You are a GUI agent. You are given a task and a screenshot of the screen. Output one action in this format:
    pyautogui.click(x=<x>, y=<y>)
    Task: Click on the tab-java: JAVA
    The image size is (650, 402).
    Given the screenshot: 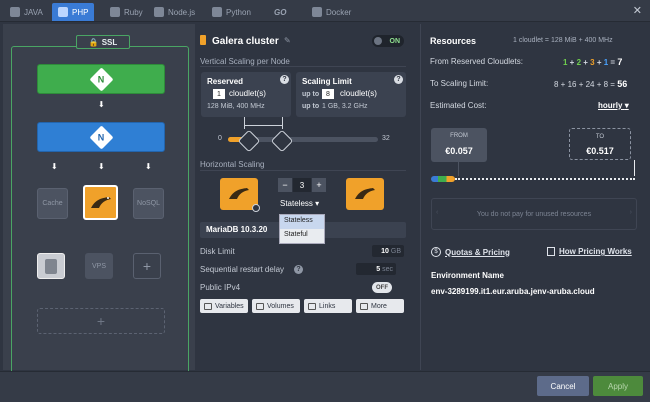 What is the action you would take?
    pyautogui.click(x=26, y=12)
    